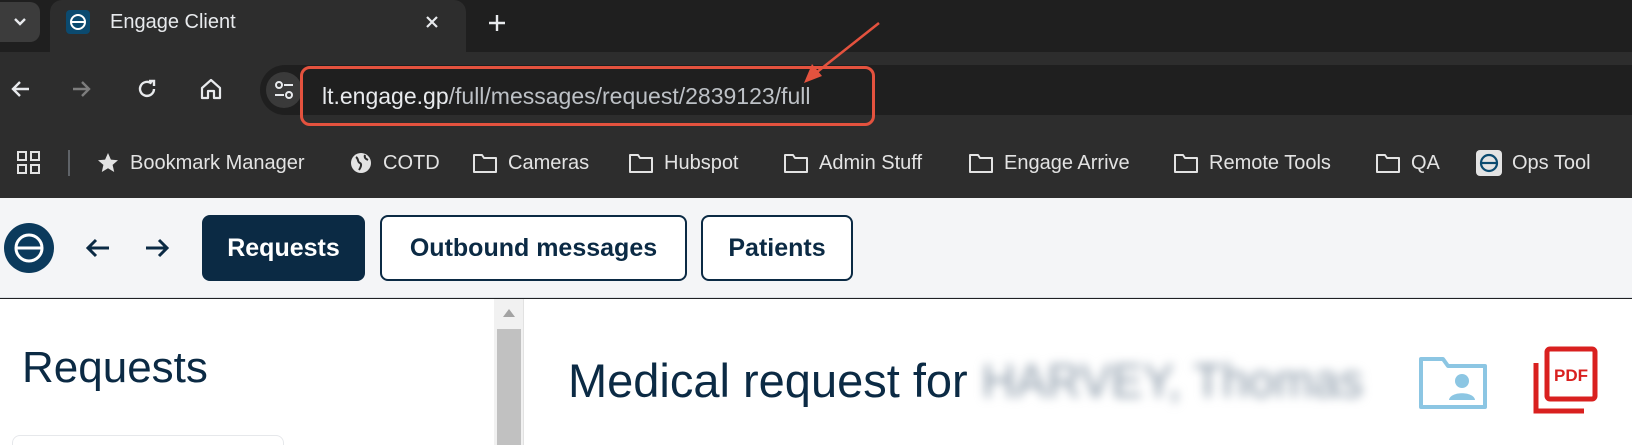  Describe the element at coordinates (411, 162) in the screenshot. I see `bookmark-label: COTD` at that location.